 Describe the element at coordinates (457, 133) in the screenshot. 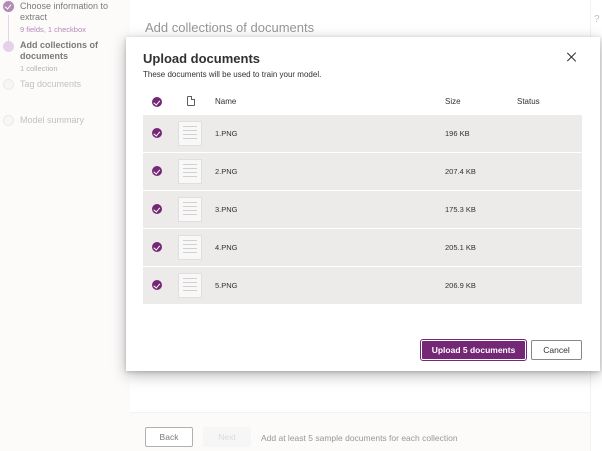

I see `file-size: 196 KB` at that location.